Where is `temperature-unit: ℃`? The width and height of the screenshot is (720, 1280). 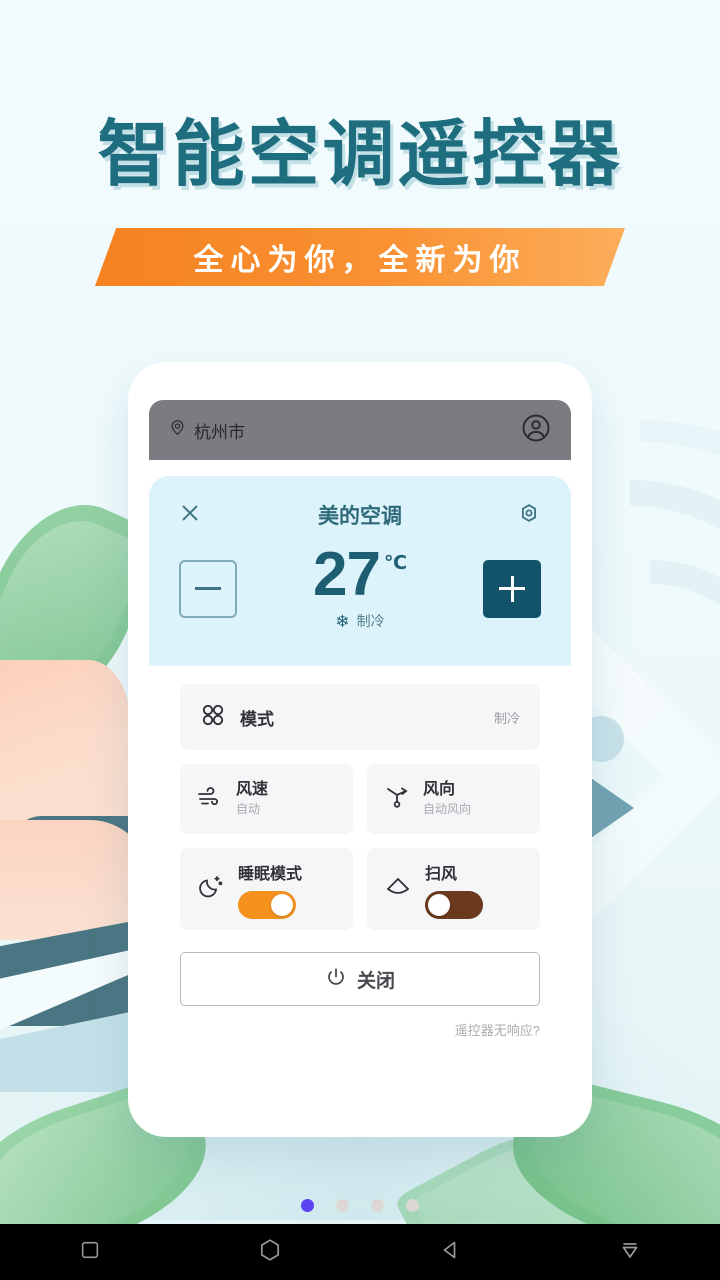
temperature-unit: ℃ is located at coordinates (395, 563).